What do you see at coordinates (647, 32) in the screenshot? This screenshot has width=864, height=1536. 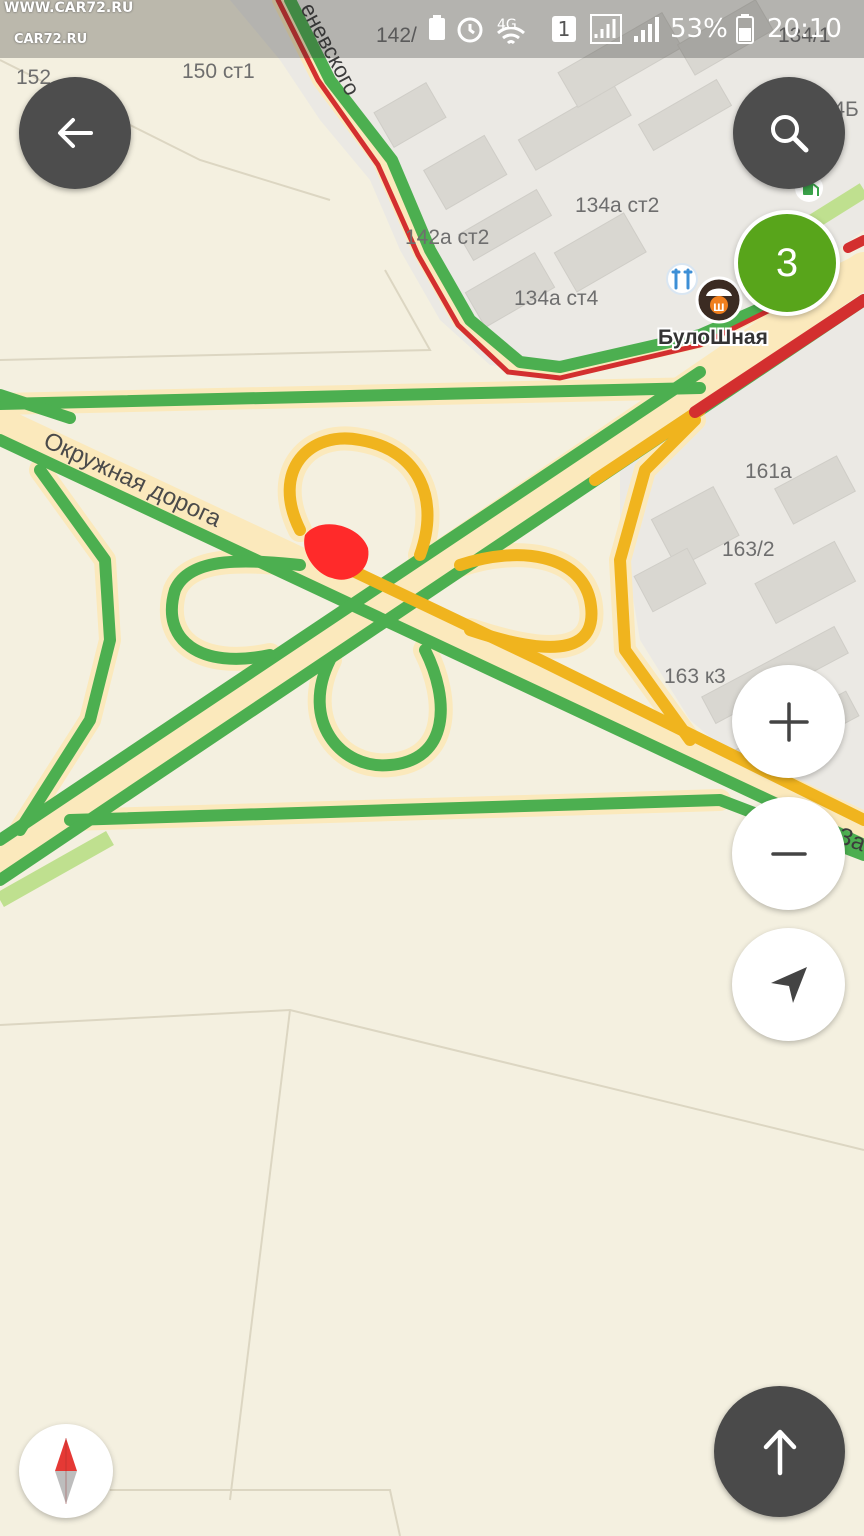 I see `signal-bars-icon` at bounding box center [647, 32].